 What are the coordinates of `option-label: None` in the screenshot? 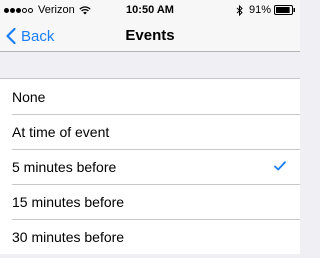 It's located at (29, 96).